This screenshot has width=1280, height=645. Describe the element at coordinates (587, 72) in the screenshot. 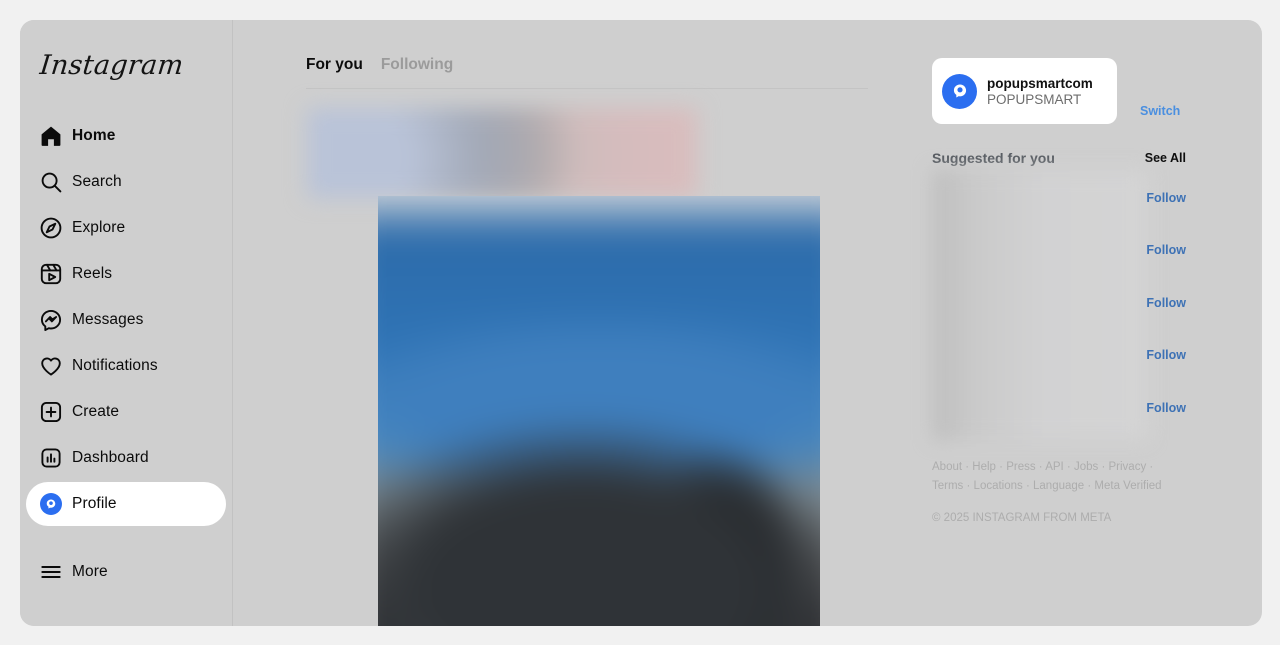

I see `feed-tabs: For you Following` at that location.